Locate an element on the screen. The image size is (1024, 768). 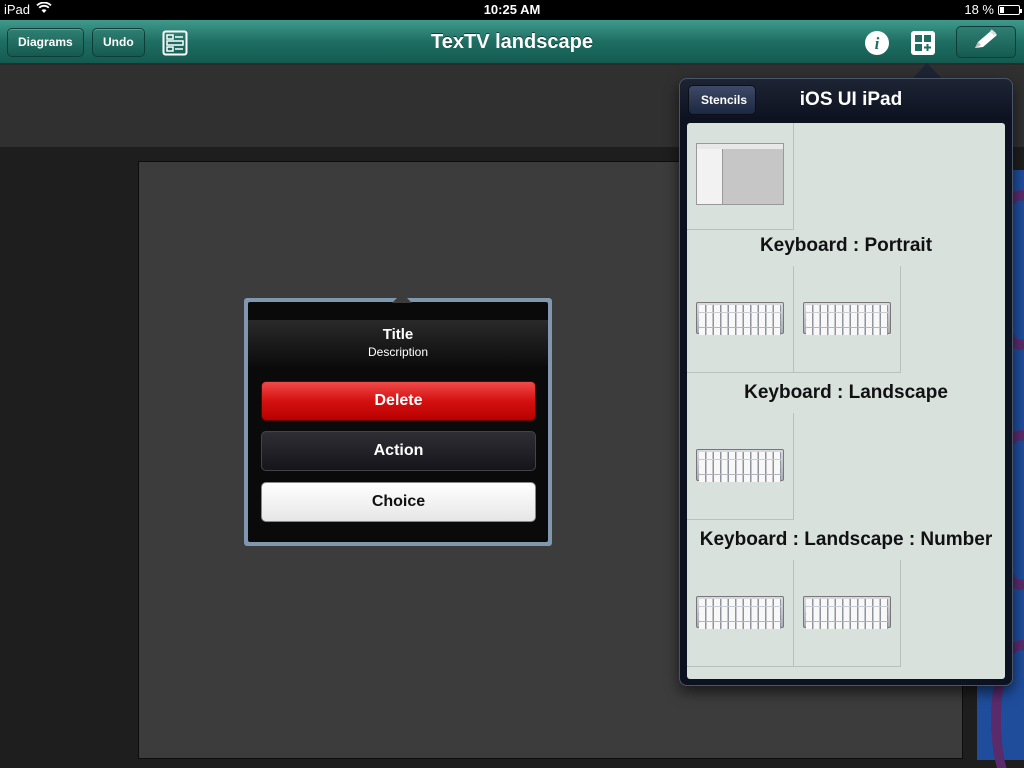
keyboard-landscape-stencil is located at coordinates (740, 466).